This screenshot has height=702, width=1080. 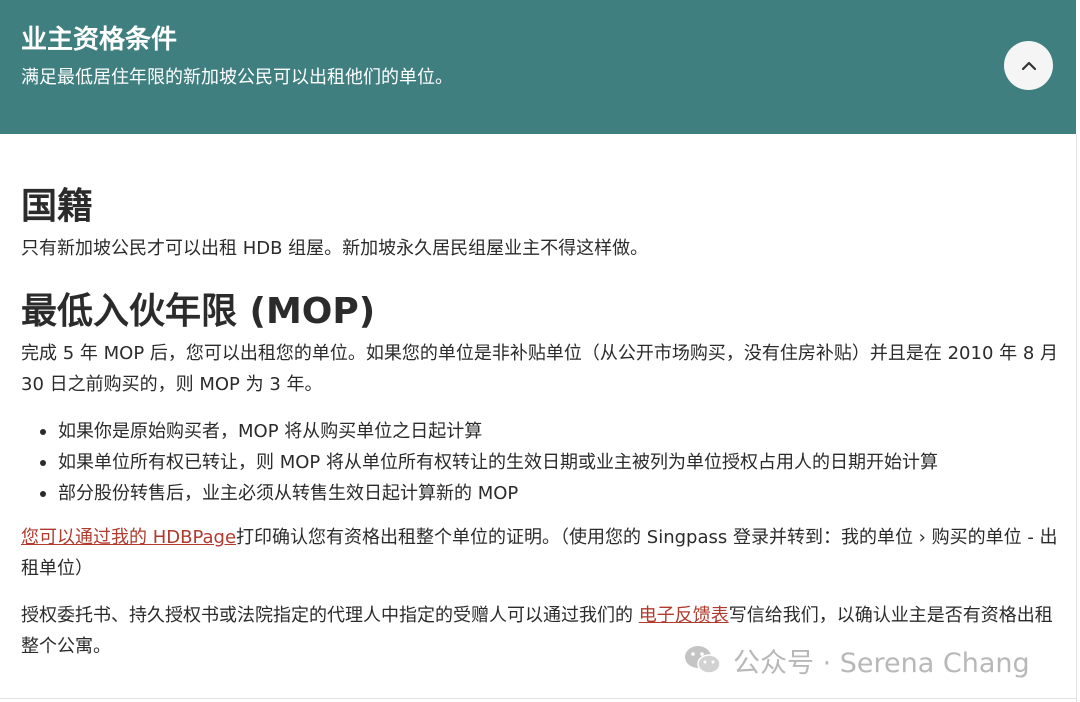 What do you see at coordinates (335, 248) in the screenshot?
I see `nationality-text: 只有新加坡公民才可以出租 HDB 组屋。新加坡永久居民组屋业主不得这样做。` at bounding box center [335, 248].